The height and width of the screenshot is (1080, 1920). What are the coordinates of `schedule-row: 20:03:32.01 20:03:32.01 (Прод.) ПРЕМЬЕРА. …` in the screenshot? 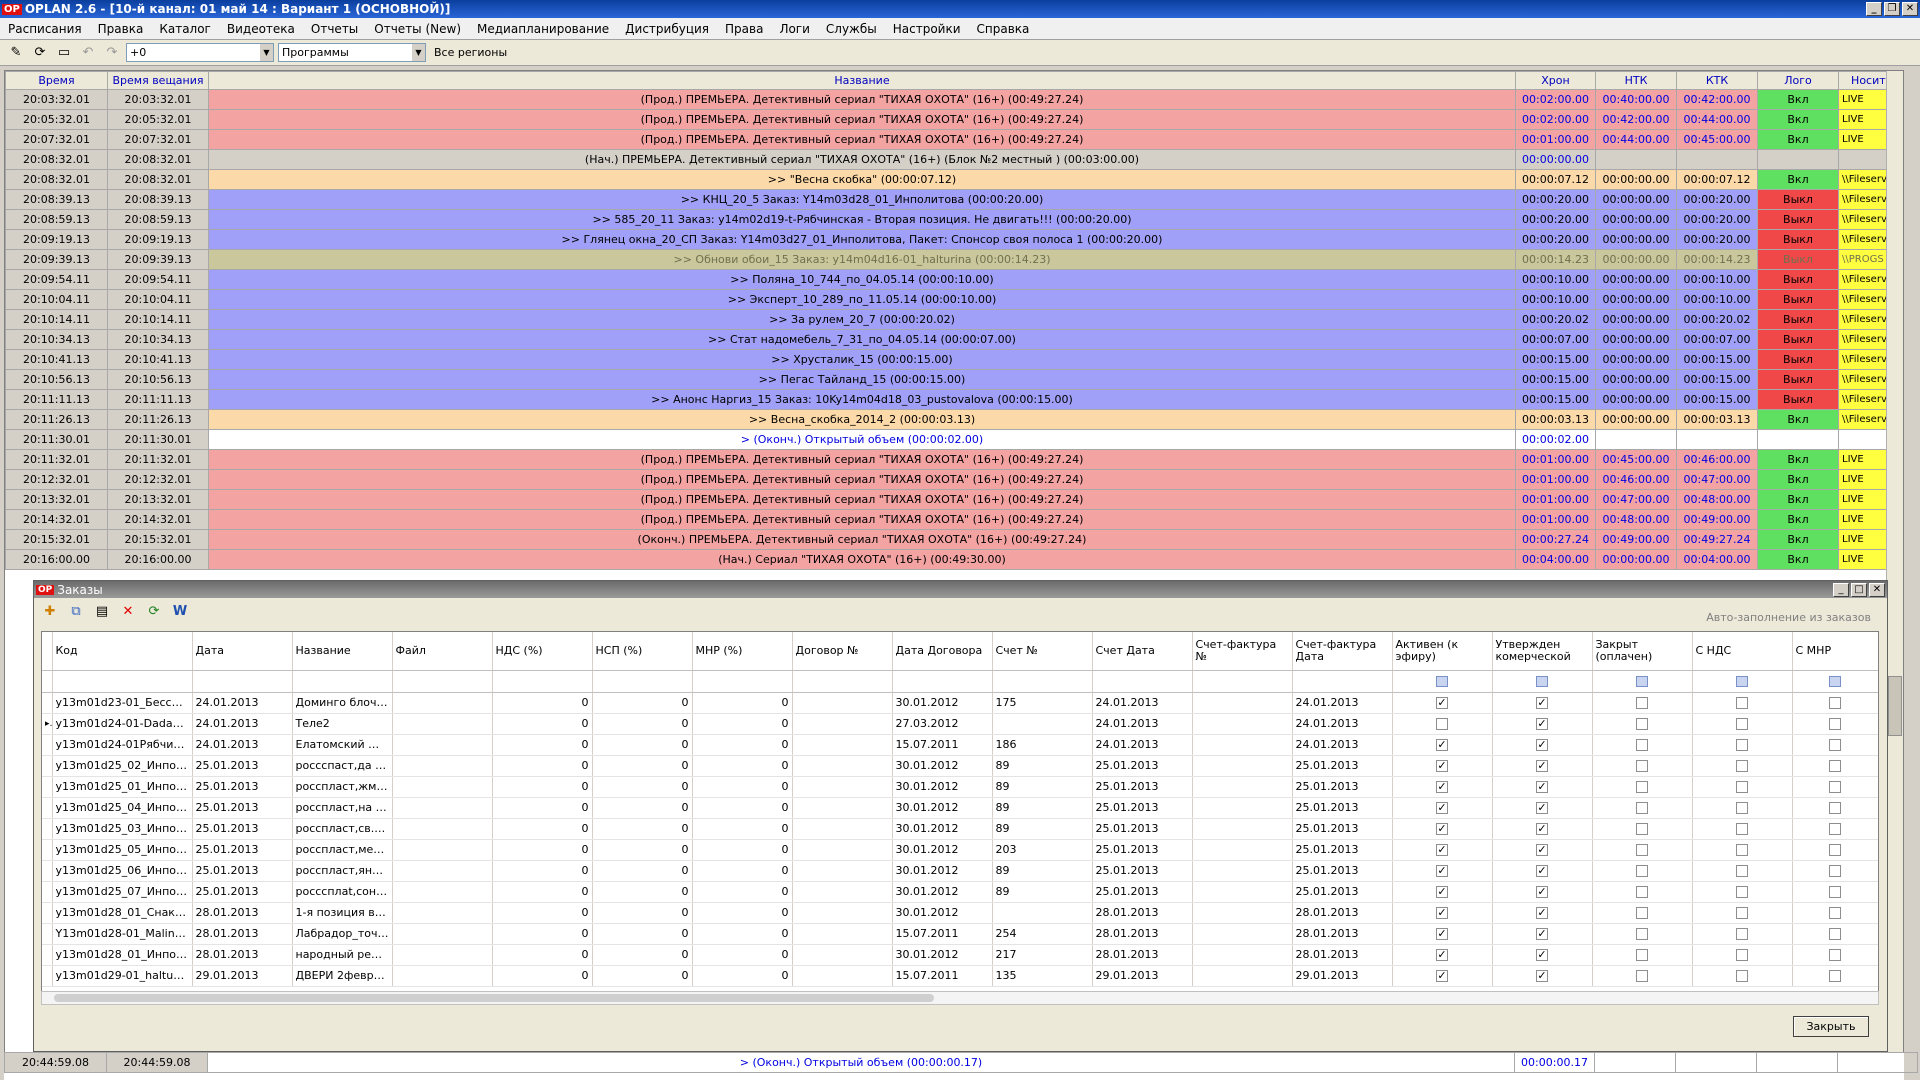 It's located at (954, 99).